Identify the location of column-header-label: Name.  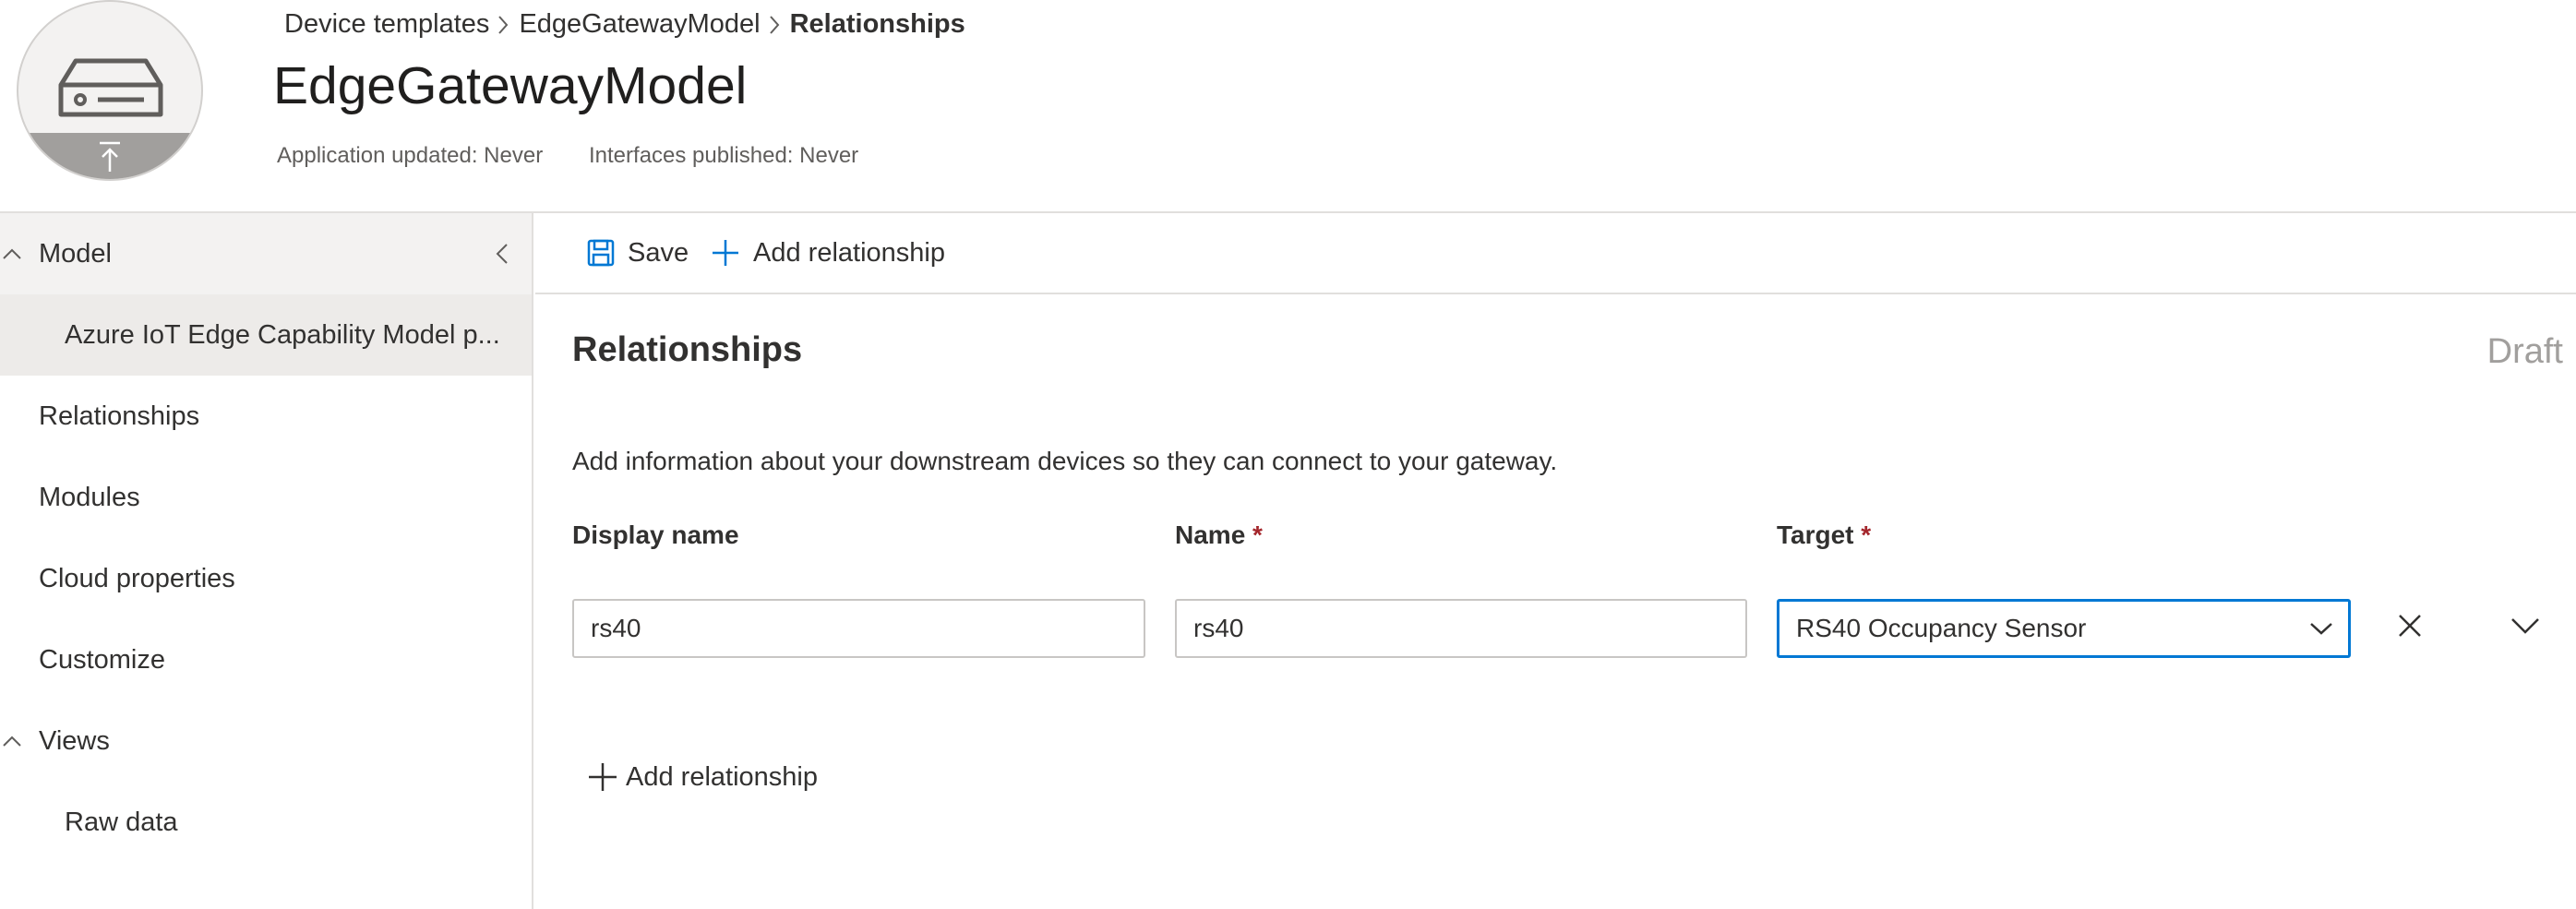
(1211, 534).